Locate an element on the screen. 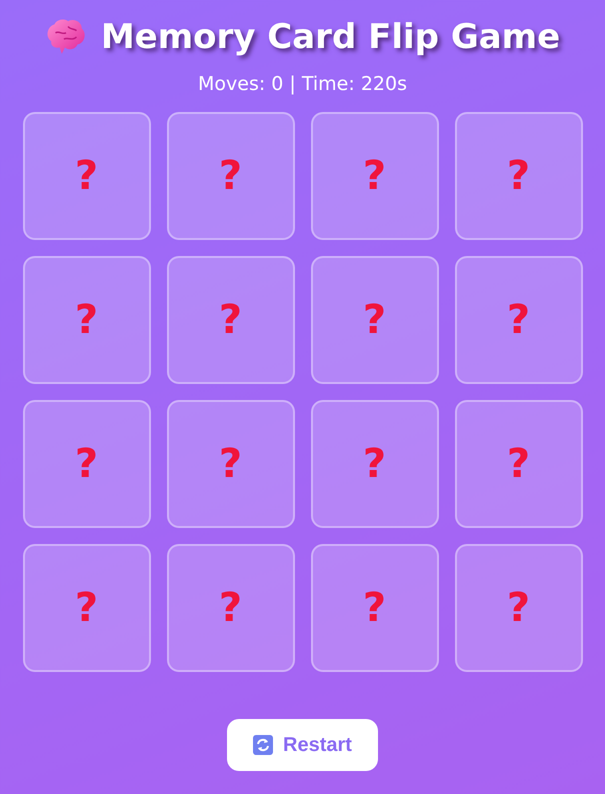  game-stats: Moves: 0 | Time: 220s is located at coordinates (302, 84).